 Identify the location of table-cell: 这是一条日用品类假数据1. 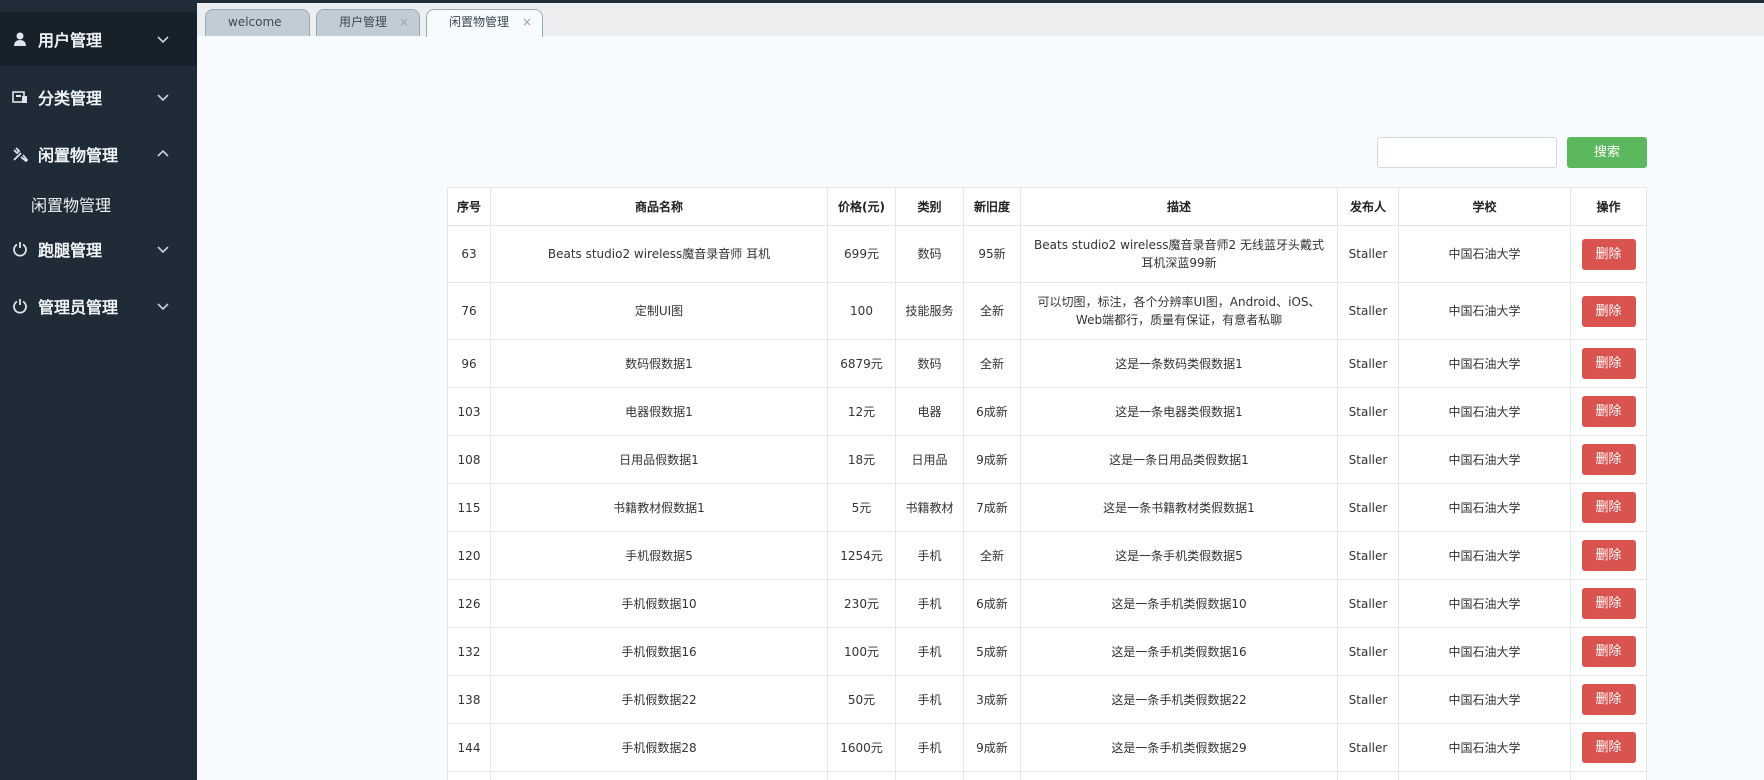
(1179, 459).